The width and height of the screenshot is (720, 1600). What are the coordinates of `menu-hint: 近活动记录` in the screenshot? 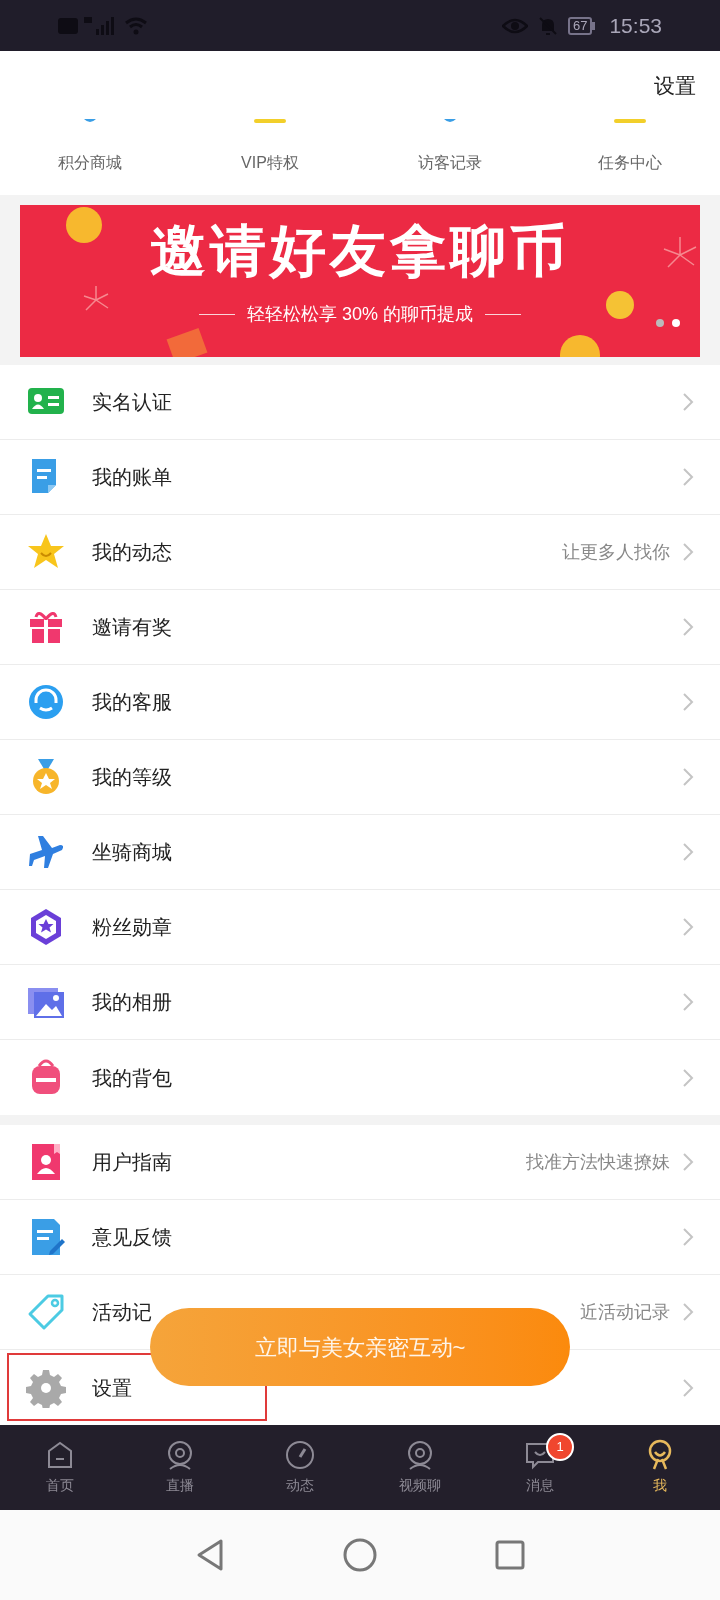 It's located at (625, 1312).